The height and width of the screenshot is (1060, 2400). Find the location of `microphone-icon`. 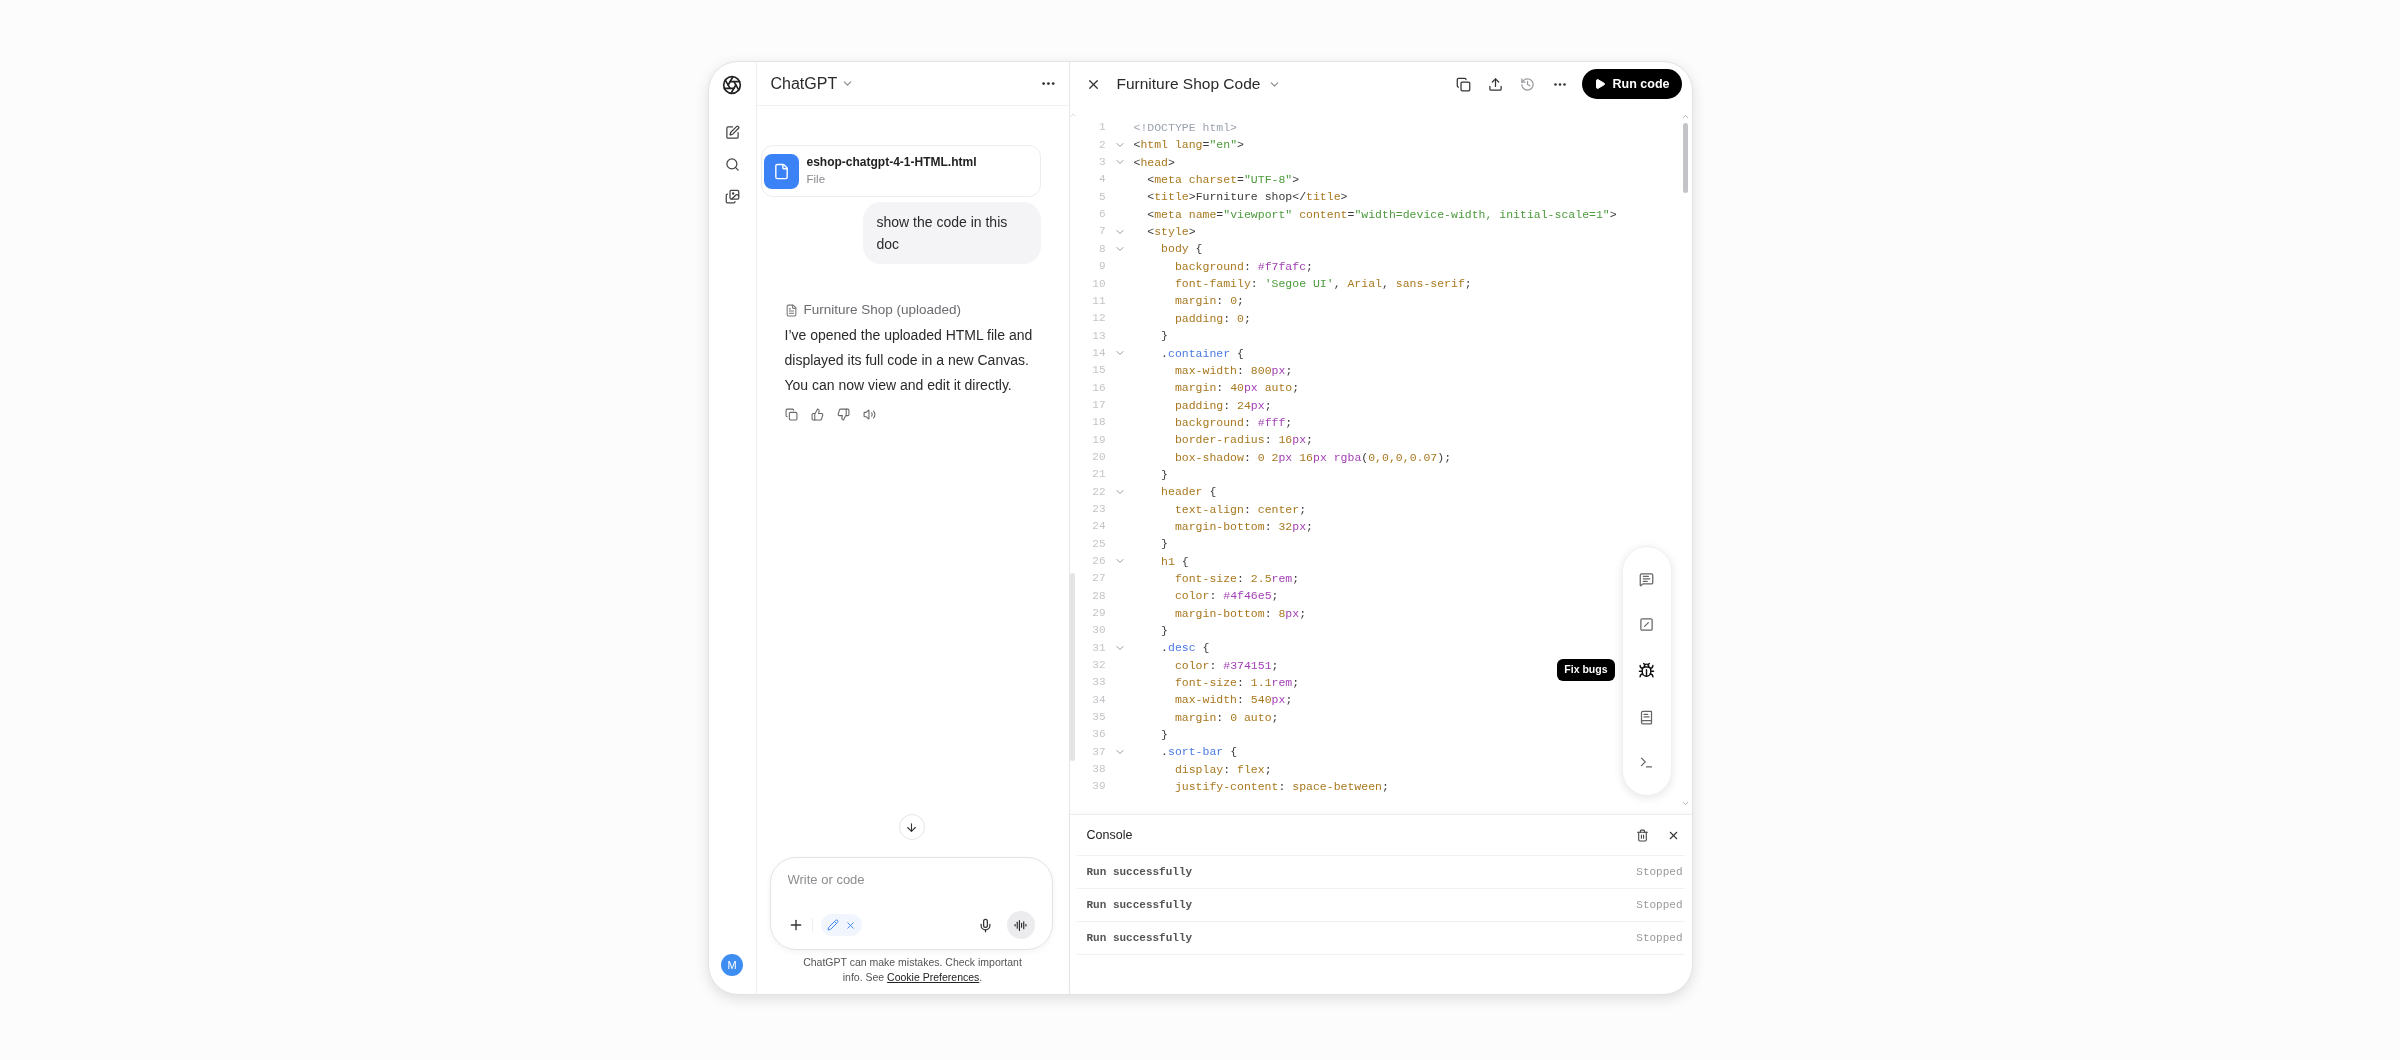

microphone-icon is located at coordinates (985, 925).